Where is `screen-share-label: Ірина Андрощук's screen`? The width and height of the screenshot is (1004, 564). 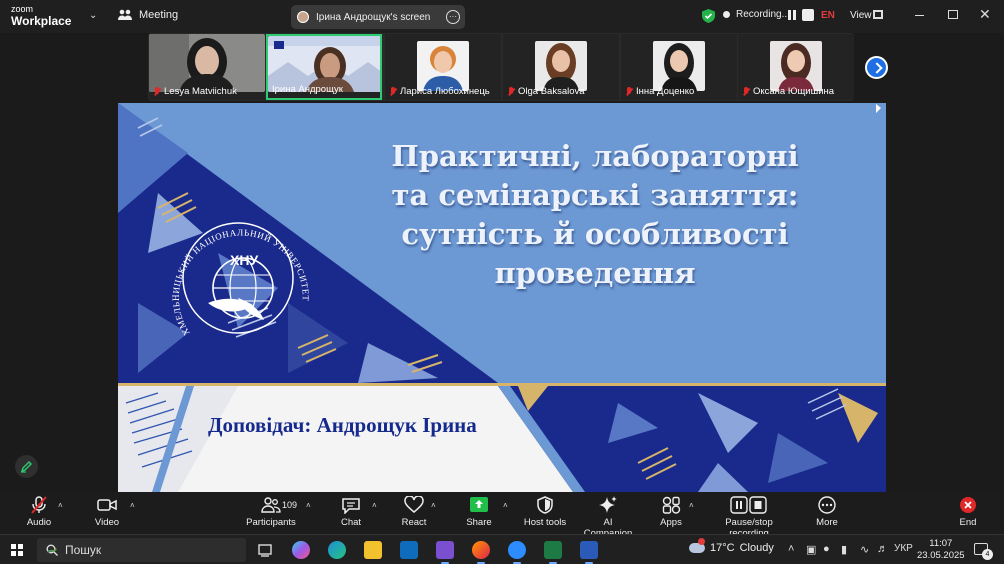 screen-share-label: Ірина Андрощук's screen is located at coordinates (373, 17).